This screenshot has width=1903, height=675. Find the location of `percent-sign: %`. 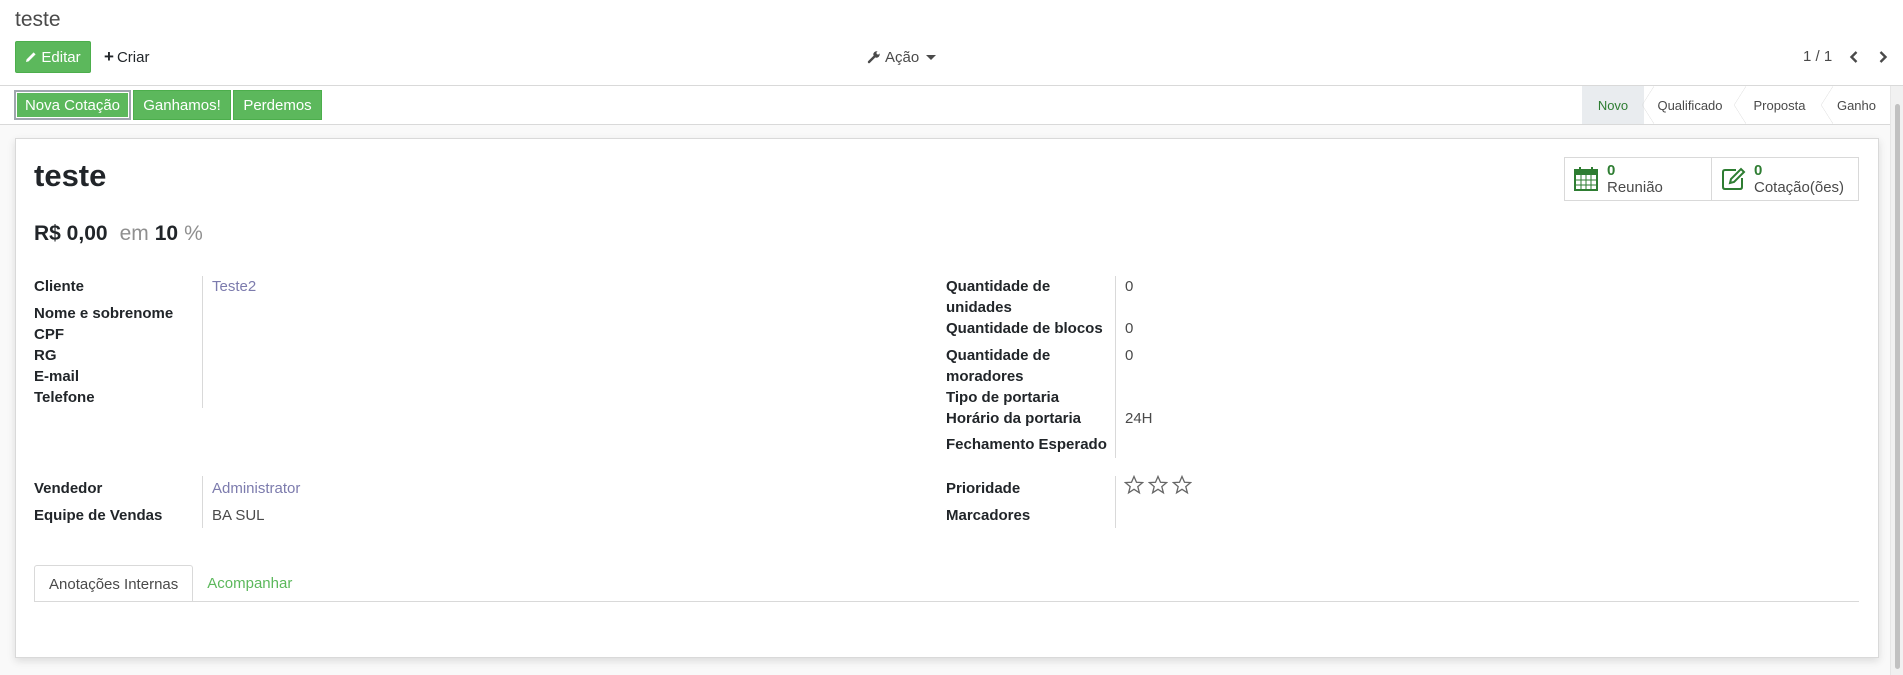

percent-sign: % is located at coordinates (193, 233).